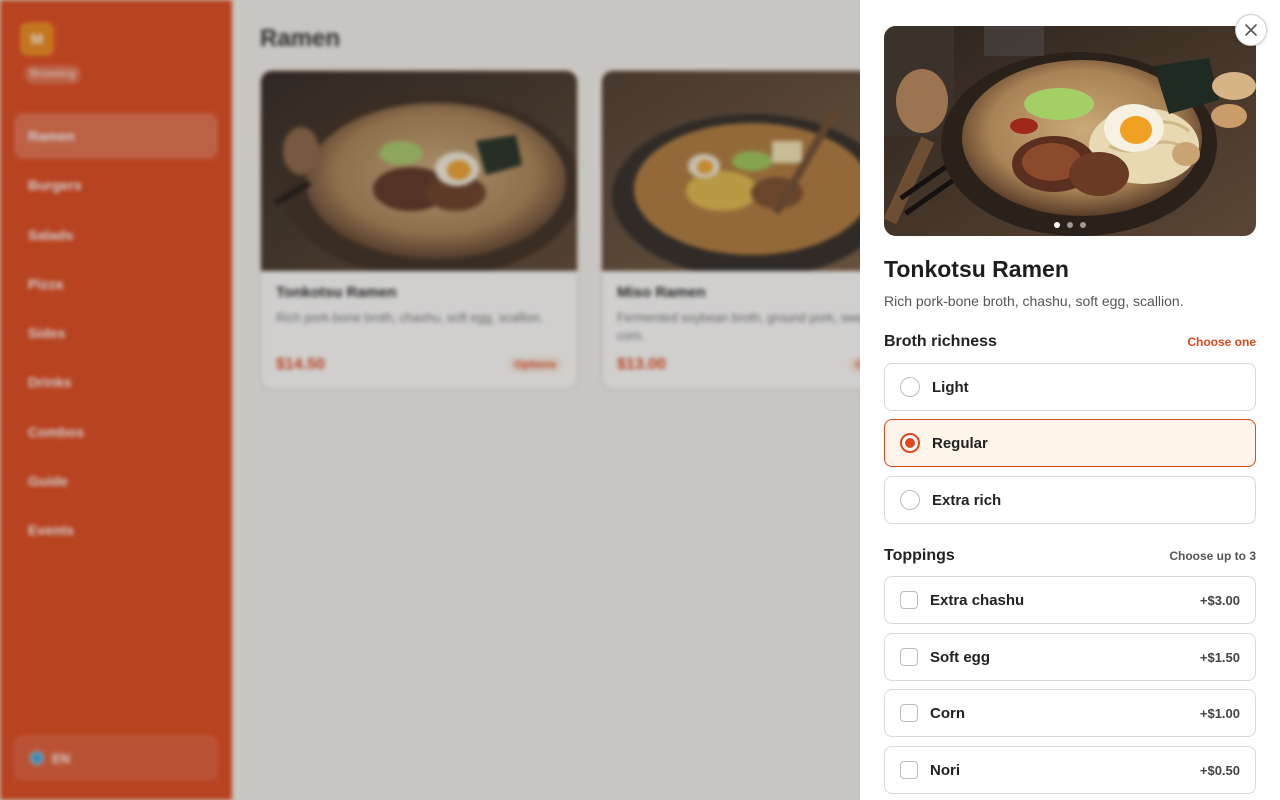  Describe the element at coordinates (1219, 770) in the screenshot. I see `option-price: +$0.50` at that location.